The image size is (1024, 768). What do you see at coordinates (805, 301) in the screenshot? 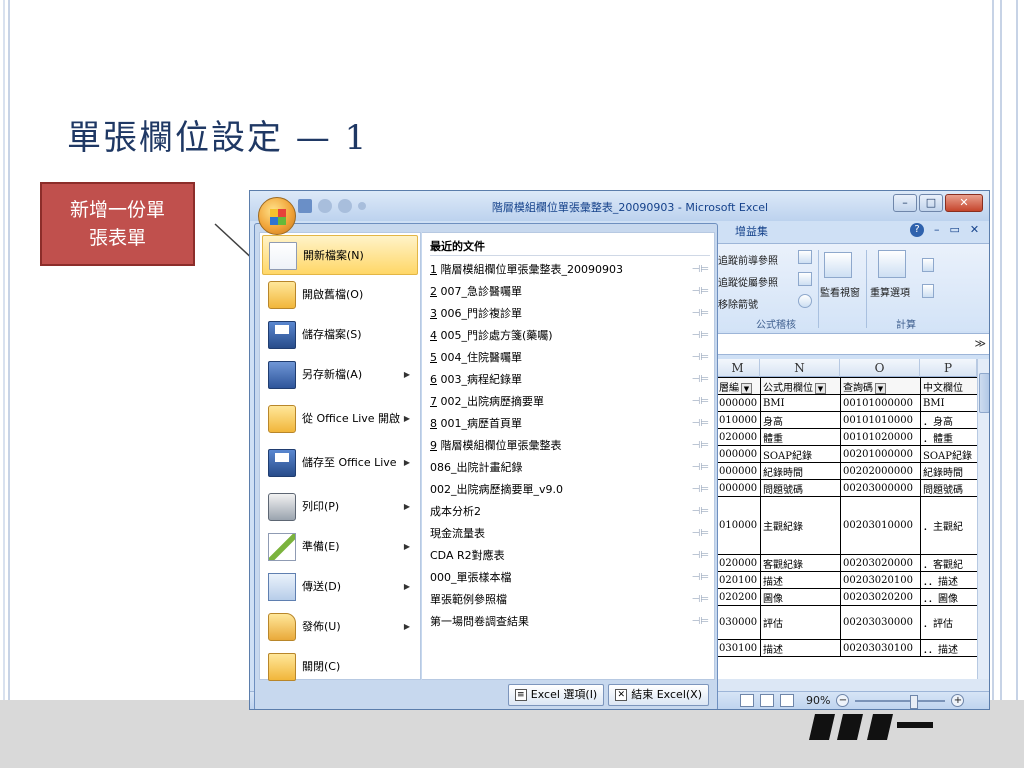
I see `evaluate-formula-icon` at bounding box center [805, 301].